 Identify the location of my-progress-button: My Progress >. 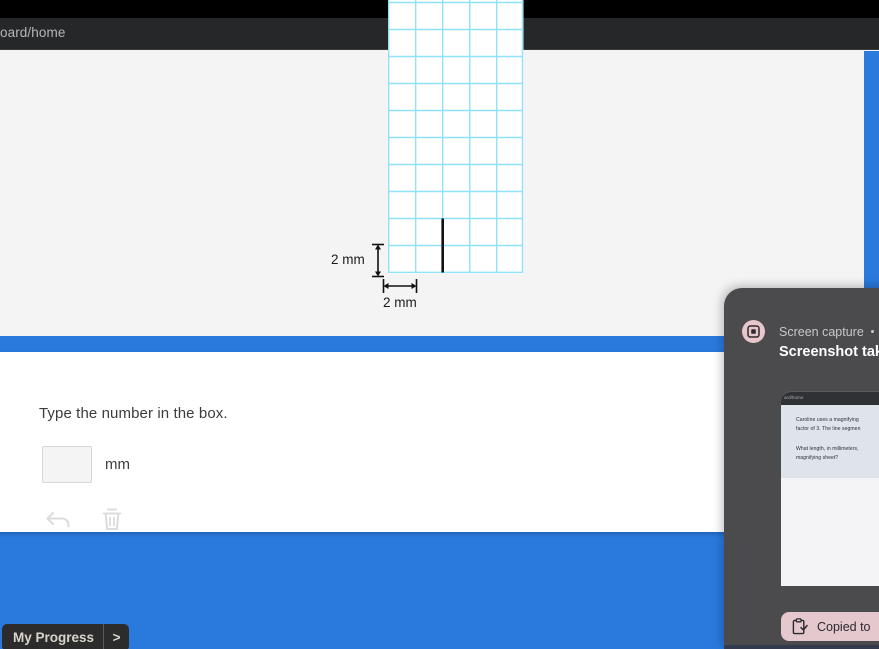
(66, 636).